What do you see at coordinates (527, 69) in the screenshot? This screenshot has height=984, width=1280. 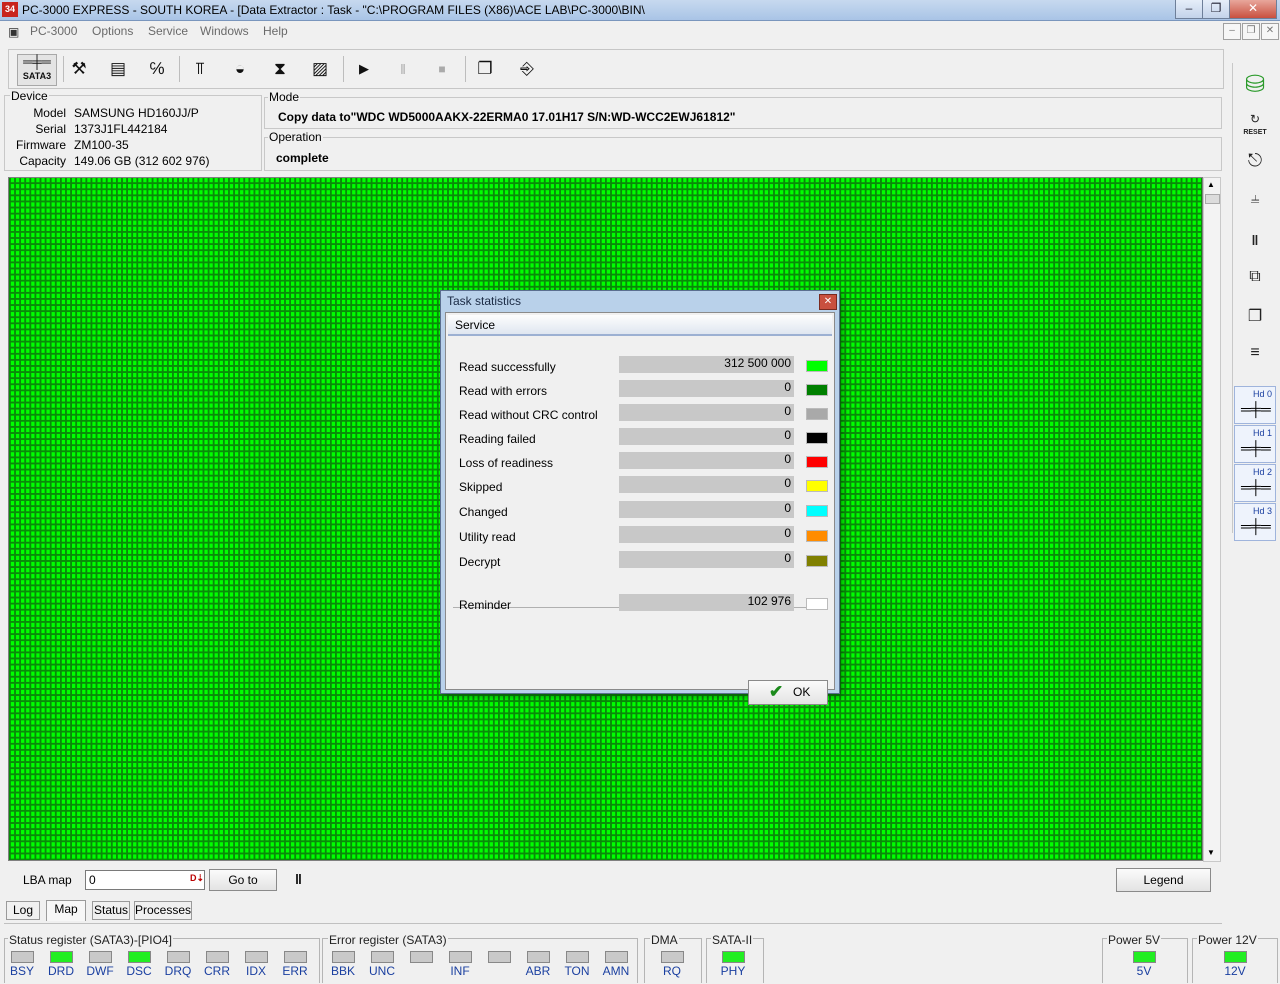 I see `exit-icon: ⎆` at bounding box center [527, 69].